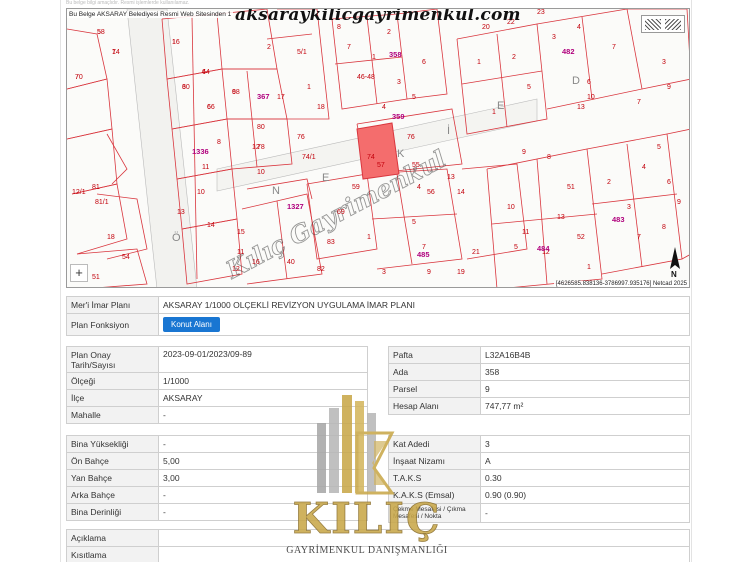 This screenshot has width=750, height=562. What do you see at coordinates (416, 165) in the screenshot?
I see `parcel-number-label: 55` at bounding box center [416, 165].